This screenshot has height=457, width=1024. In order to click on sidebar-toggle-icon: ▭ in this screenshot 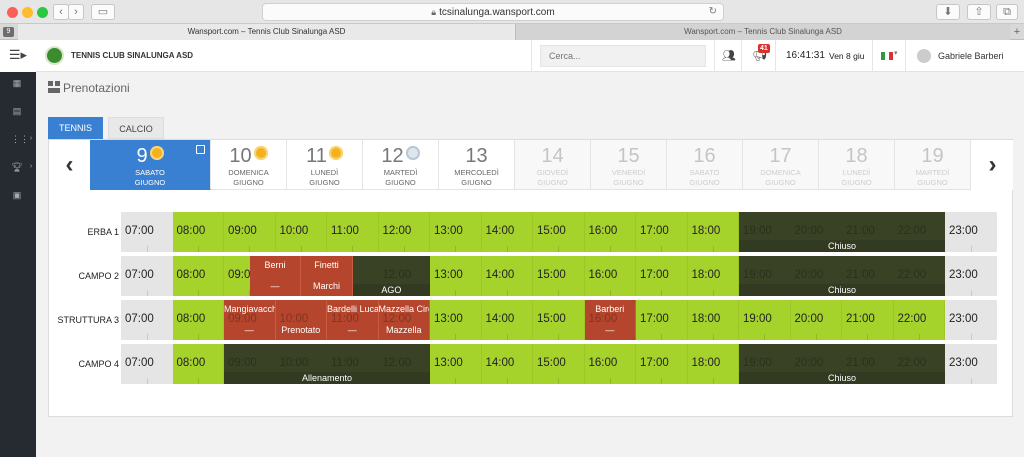, I will do `click(103, 12)`.